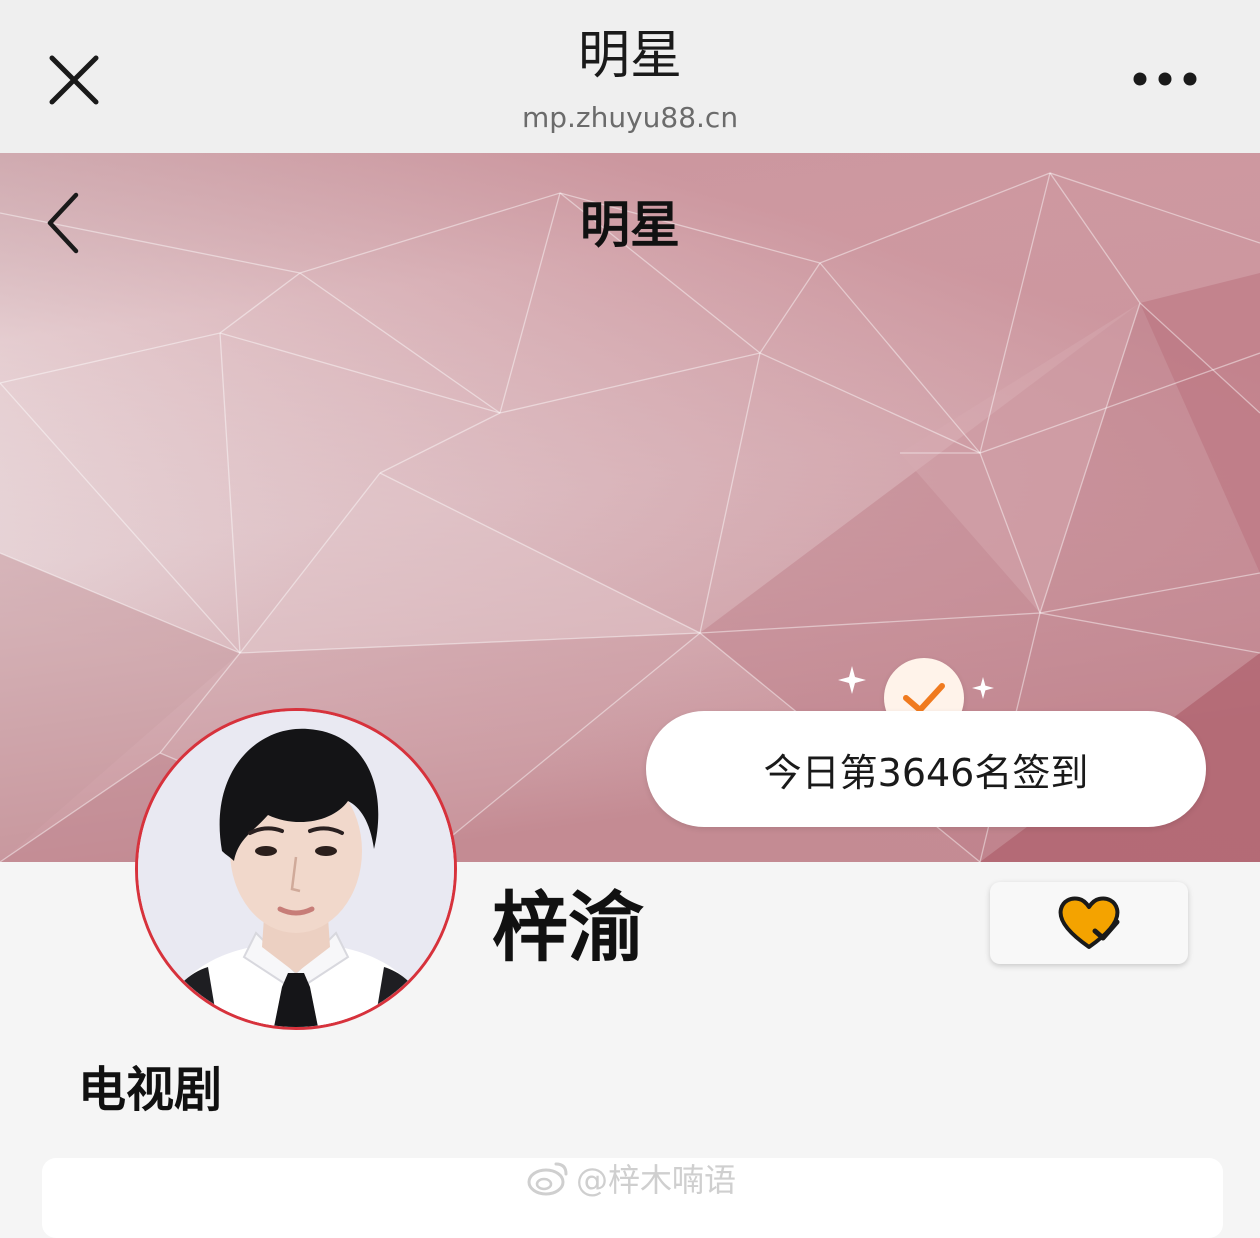 This screenshot has height=1238, width=1260. I want to click on checkin-status-pill: 今日第3646名签到, so click(926, 769).